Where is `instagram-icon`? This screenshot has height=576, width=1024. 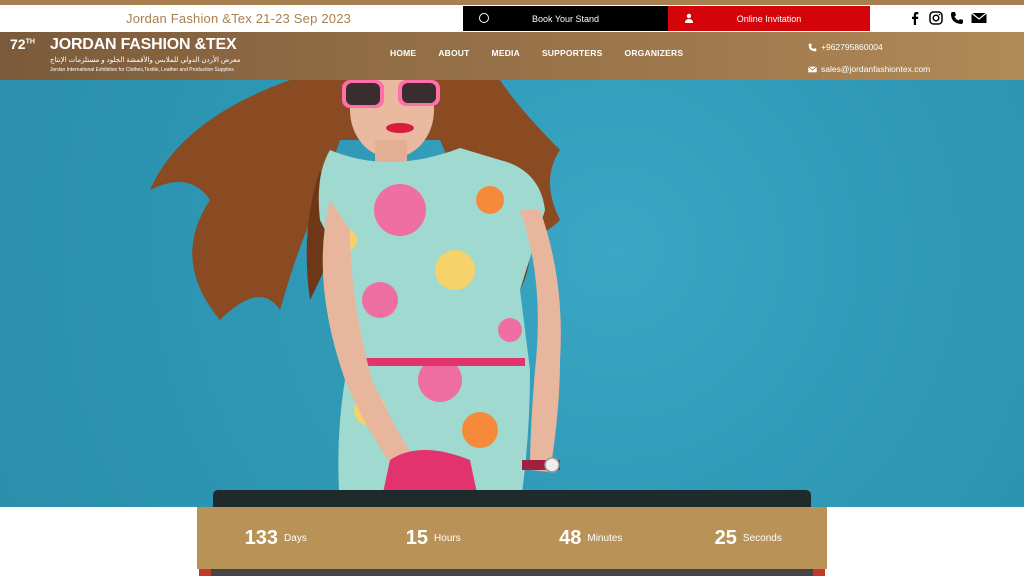 instagram-icon is located at coordinates (936, 18).